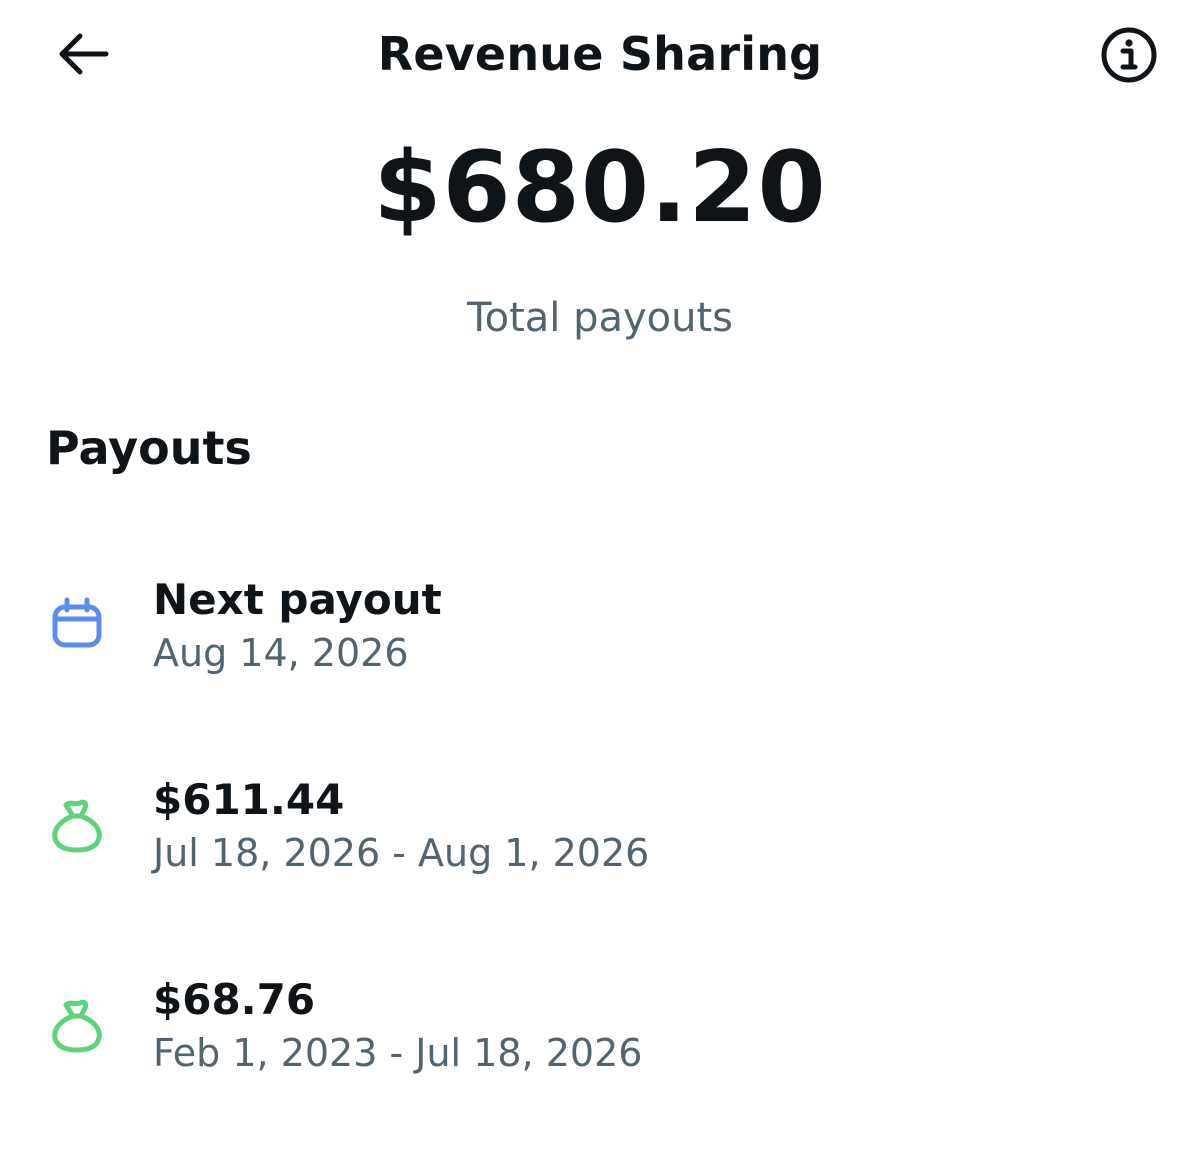 The image size is (1200, 1150). What do you see at coordinates (398, 1053) in the screenshot?
I see `payout-period: Feb 1, 2023 - Jul 18, 2026` at bounding box center [398, 1053].